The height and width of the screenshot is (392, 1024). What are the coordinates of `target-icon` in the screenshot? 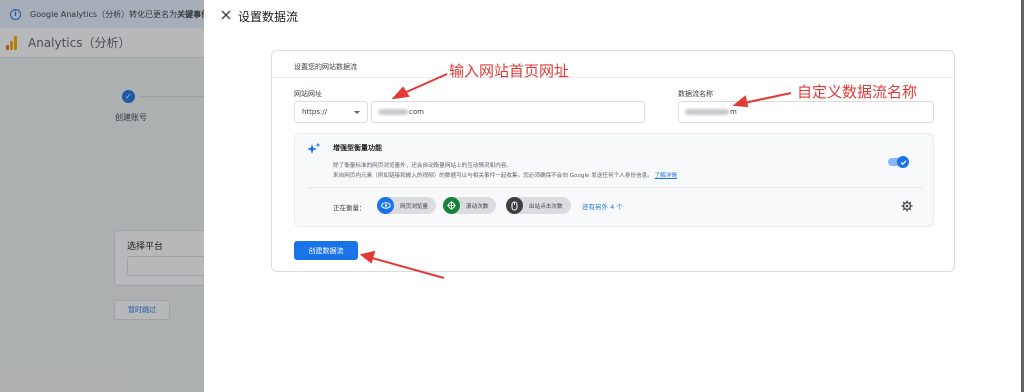 It's located at (451, 205).